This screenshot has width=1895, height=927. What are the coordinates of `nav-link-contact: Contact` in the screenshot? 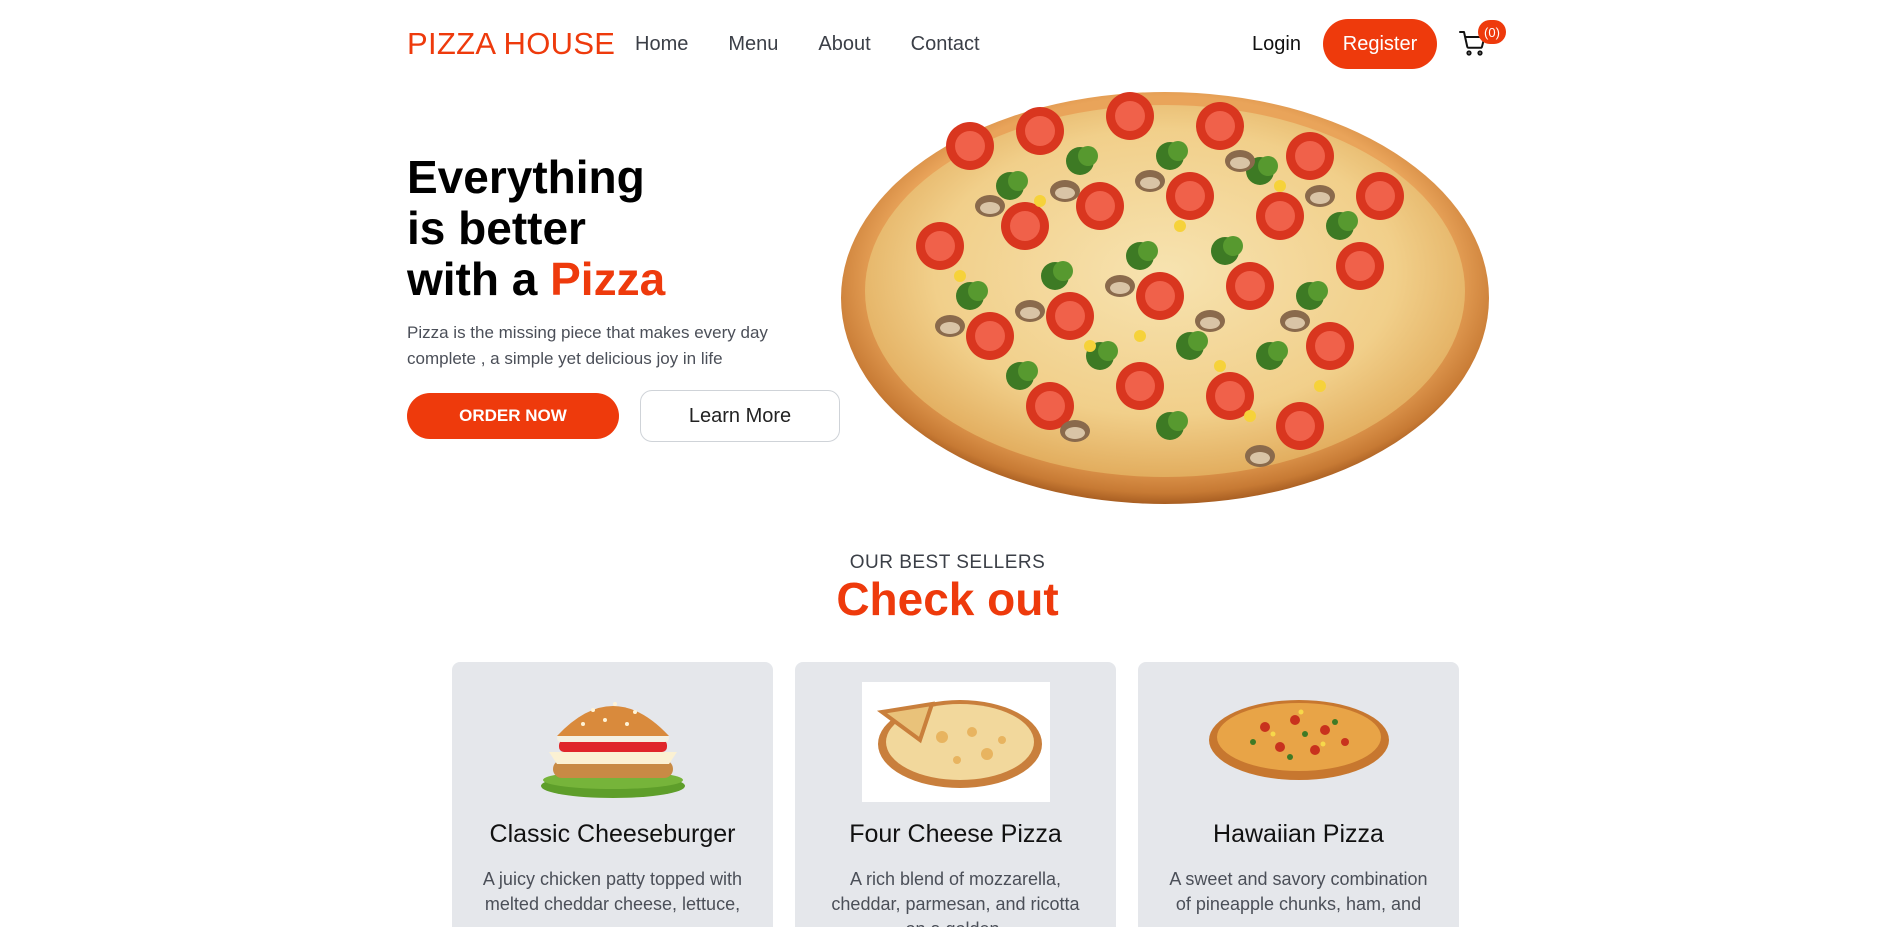 It's located at (945, 44).